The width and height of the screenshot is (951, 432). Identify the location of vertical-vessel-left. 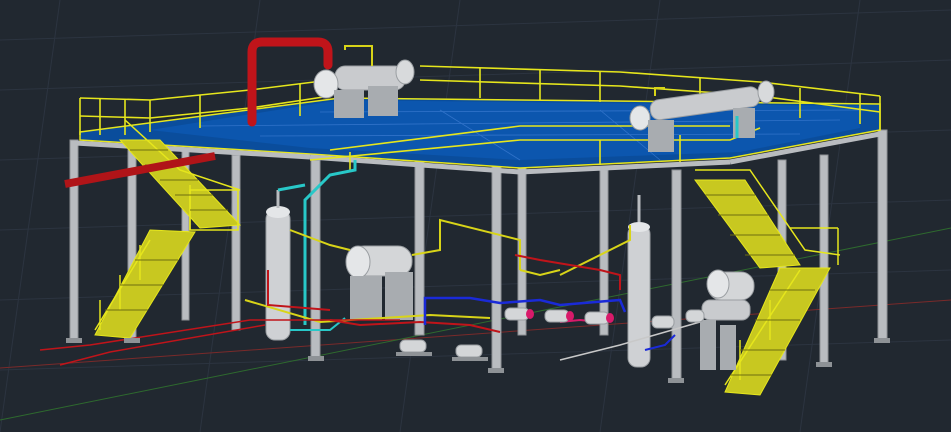
(278, 265).